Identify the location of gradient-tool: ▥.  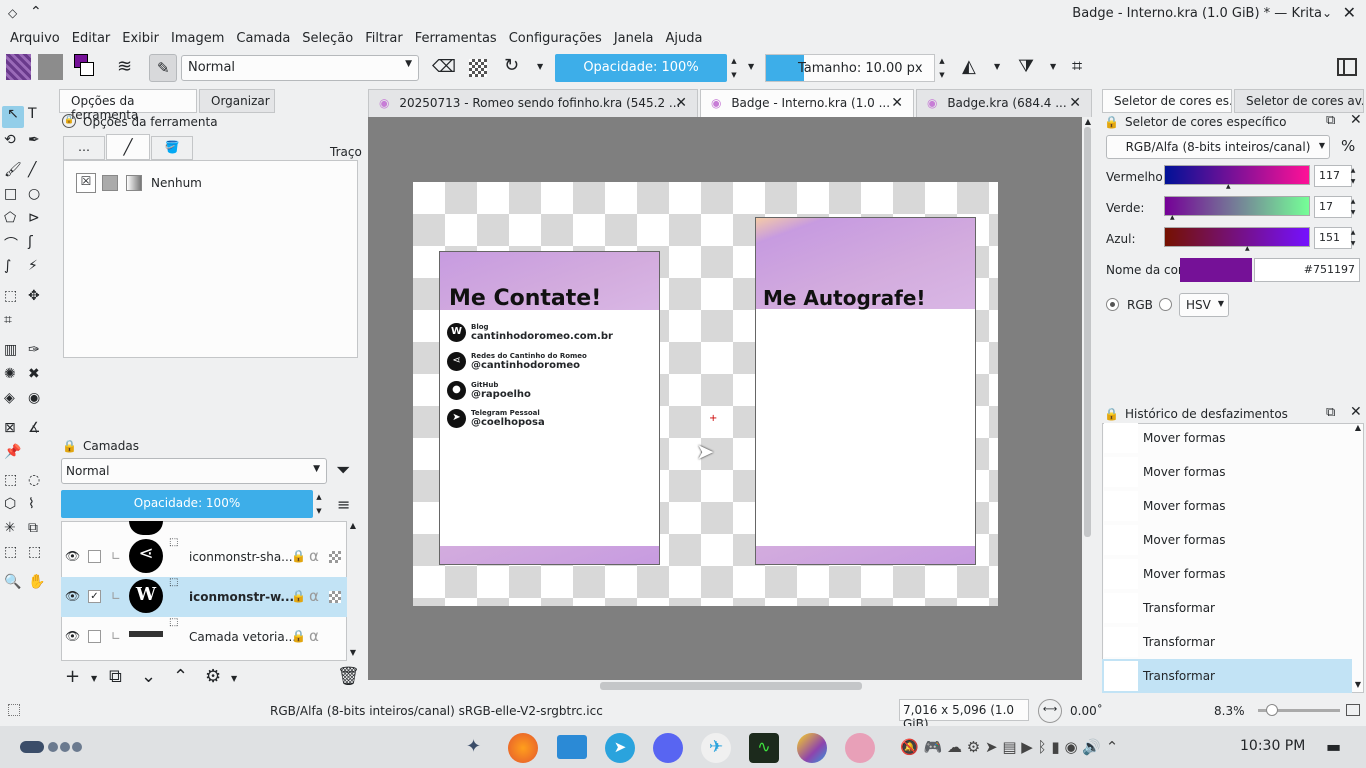
(10, 350).